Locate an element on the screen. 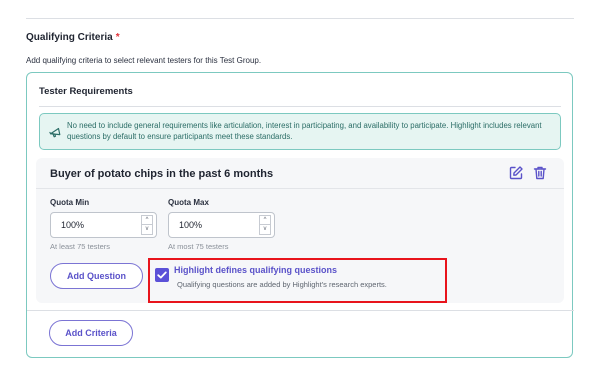  quota-min-label: Quota Min is located at coordinates (70, 202).